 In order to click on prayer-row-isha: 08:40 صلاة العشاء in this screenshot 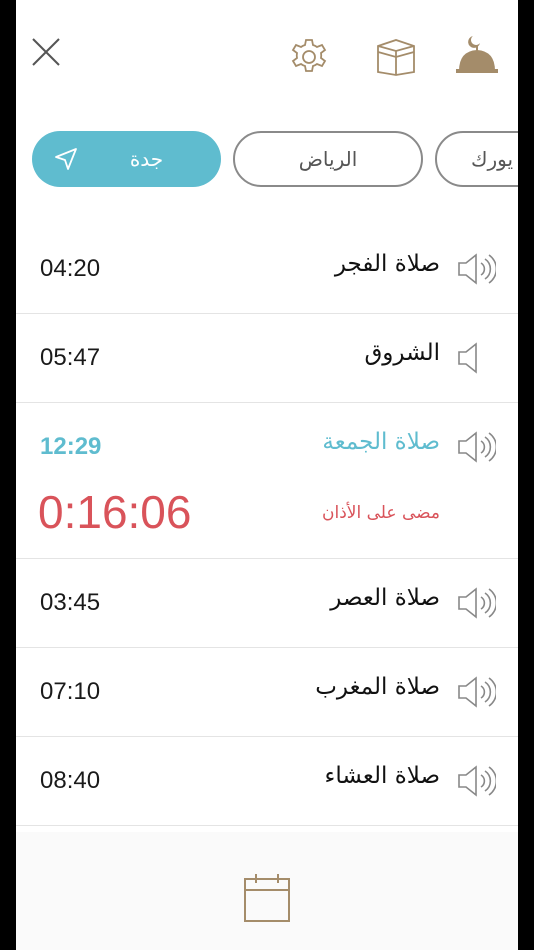, I will do `click(267, 781)`.